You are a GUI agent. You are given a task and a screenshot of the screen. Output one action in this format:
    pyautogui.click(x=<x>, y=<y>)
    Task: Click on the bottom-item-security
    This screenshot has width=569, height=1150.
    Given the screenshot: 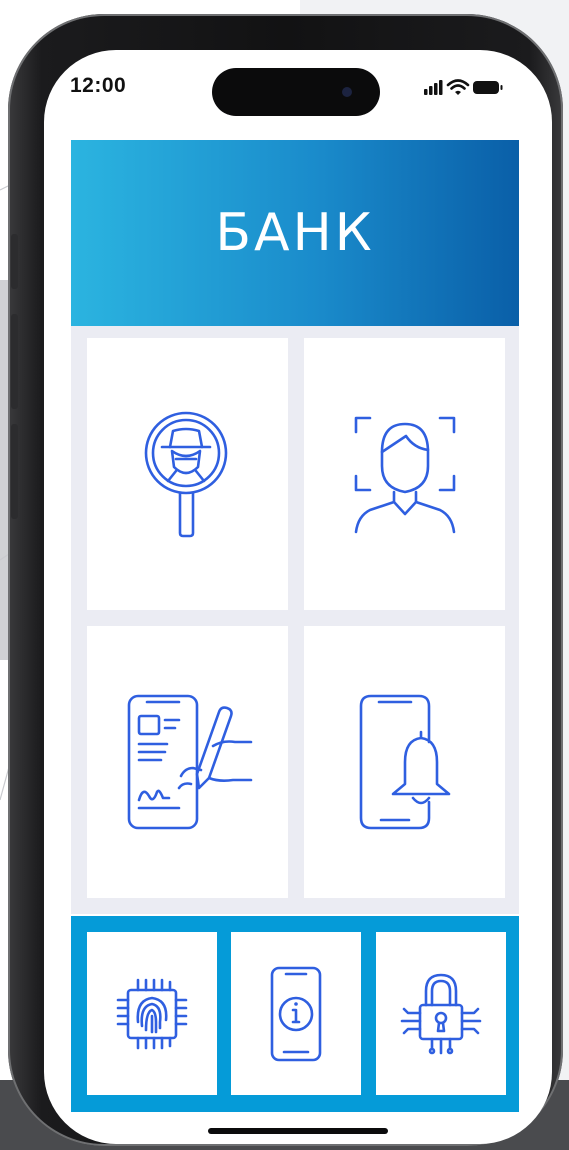 What is the action you would take?
    pyautogui.click(x=441, y=1013)
    